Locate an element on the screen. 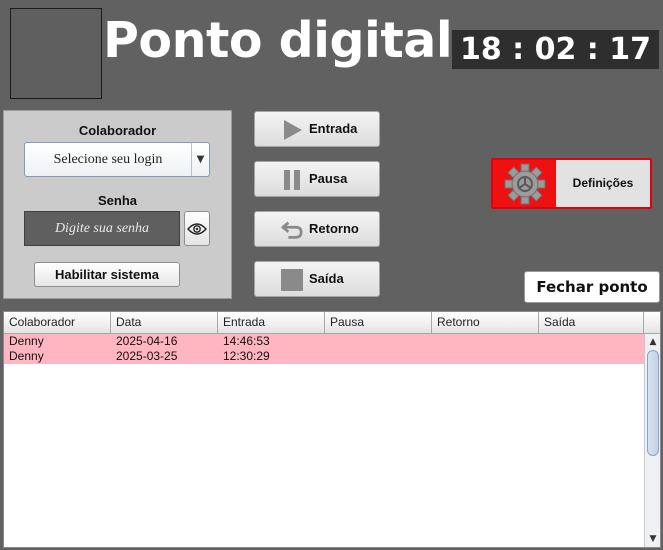 The image size is (663, 550). cell-entrada: 12:30:29 is located at coordinates (246, 356).